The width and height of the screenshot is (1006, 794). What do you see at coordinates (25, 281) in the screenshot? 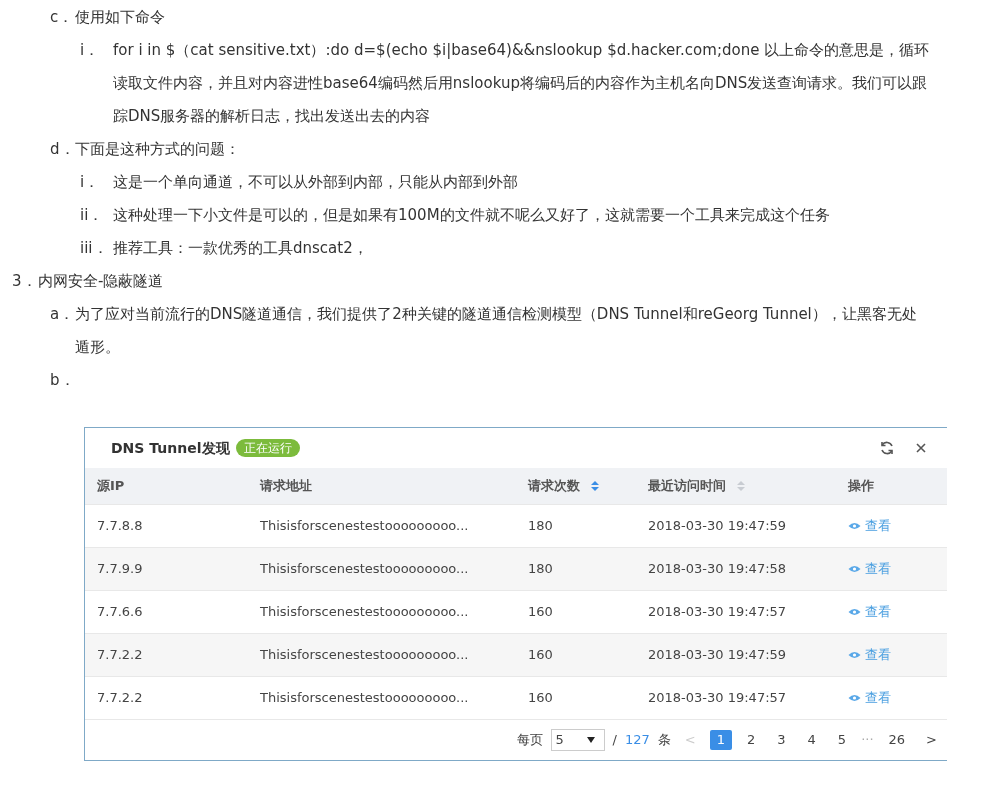
I see `list-marker: 3．` at bounding box center [25, 281].